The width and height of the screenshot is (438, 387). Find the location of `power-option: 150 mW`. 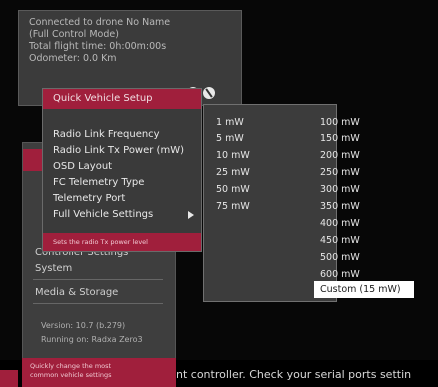

power-option: 150 mW is located at coordinates (340, 138).